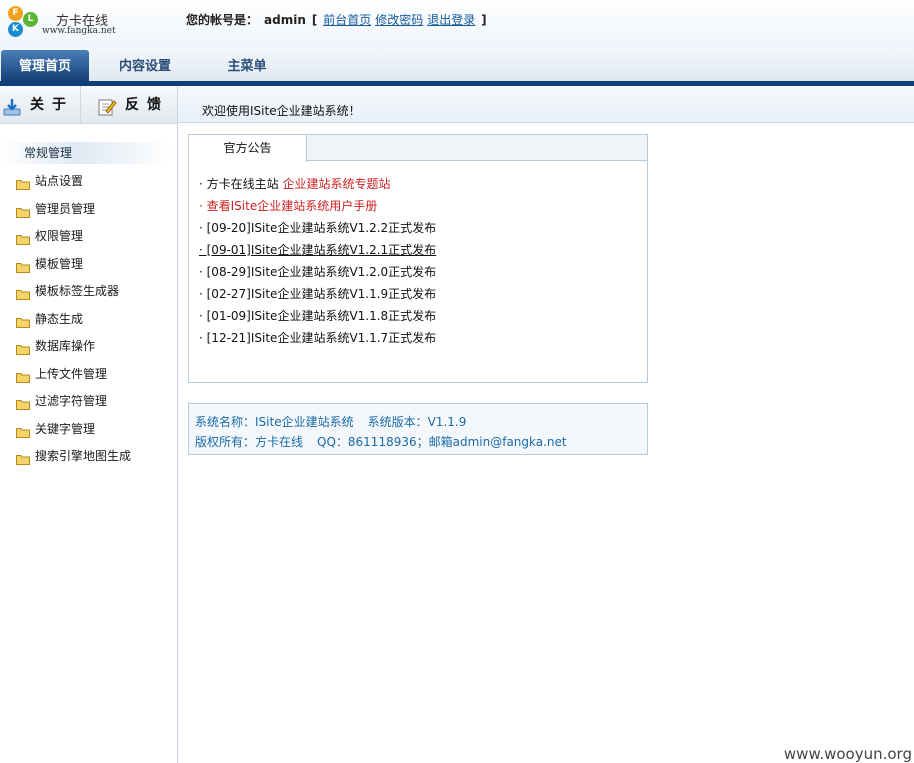 The height and width of the screenshot is (763, 914). What do you see at coordinates (45, 66) in the screenshot?
I see `tab-admin-home: 管理首页` at bounding box center [45, 66].